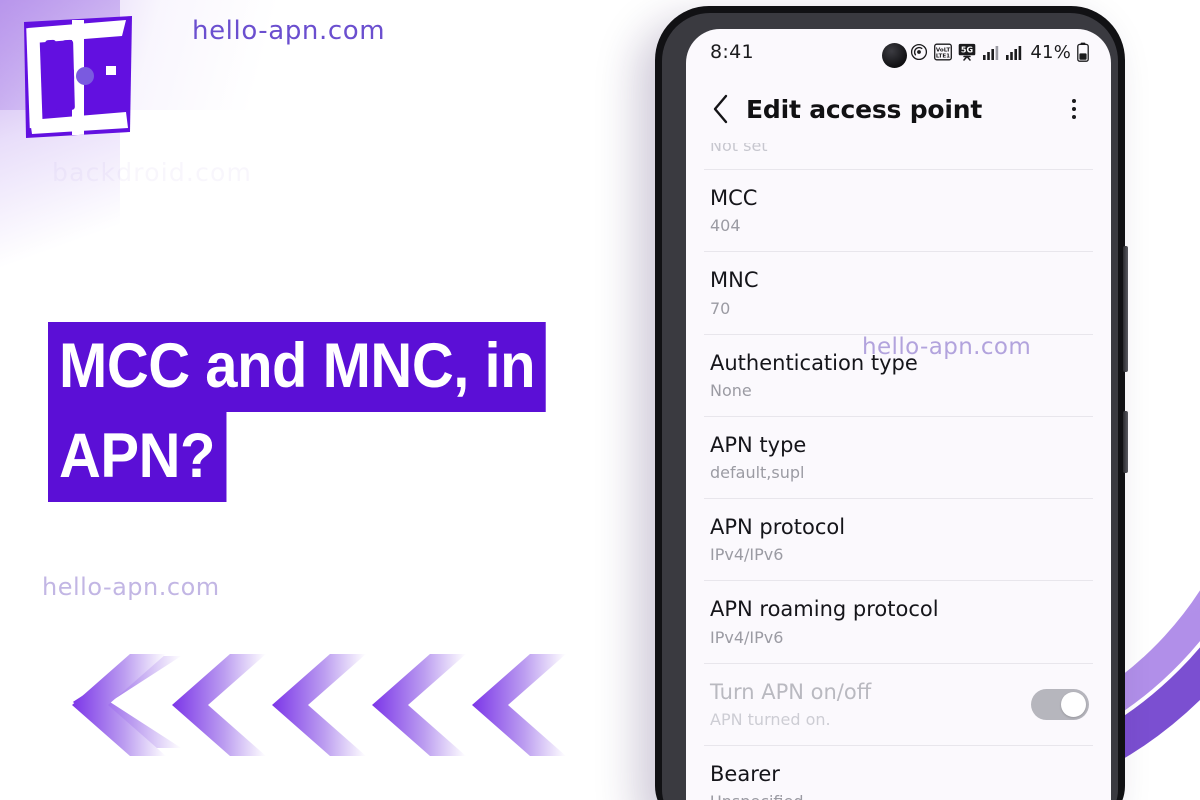 This screenshot has width=1200, height=800. I want to click on row-value: default,supl, so click(757, 472).